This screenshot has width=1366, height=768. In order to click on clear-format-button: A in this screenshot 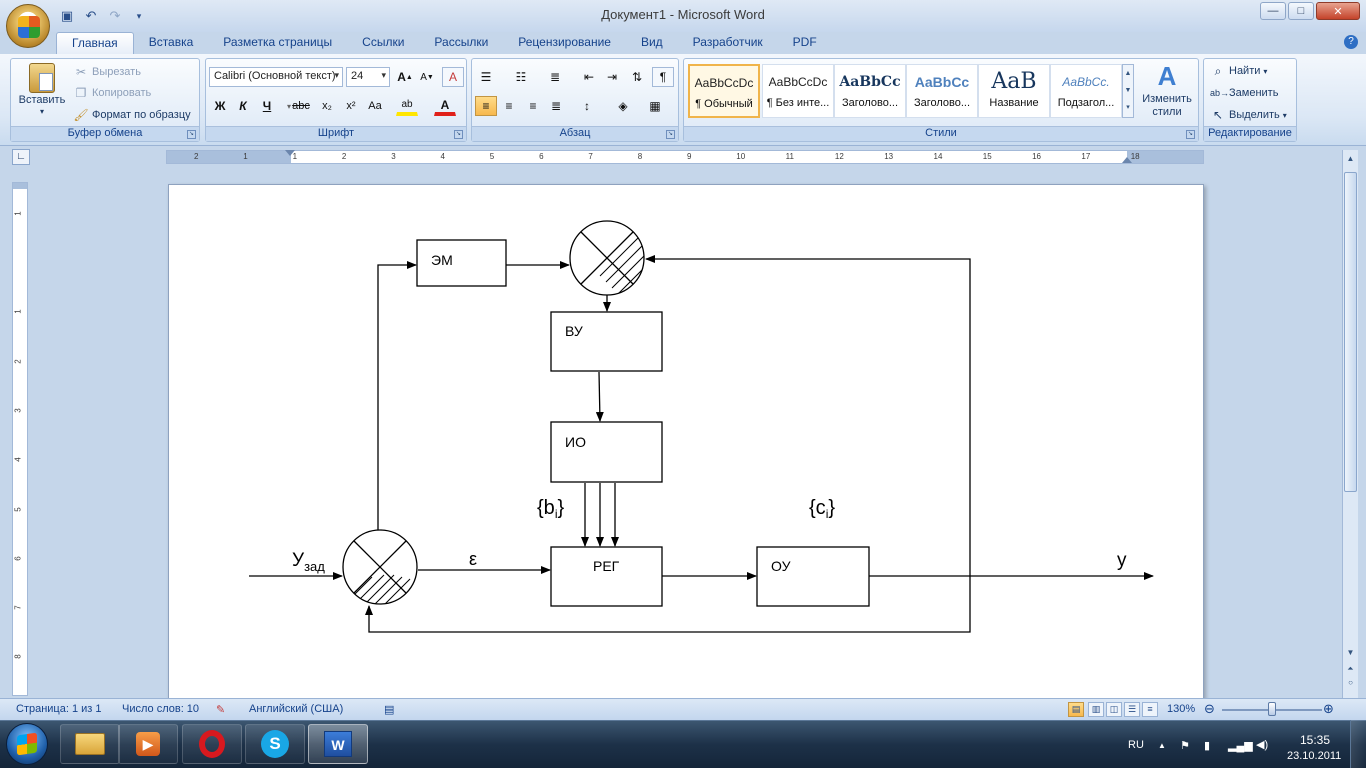, I will do `click(453, 77)`.